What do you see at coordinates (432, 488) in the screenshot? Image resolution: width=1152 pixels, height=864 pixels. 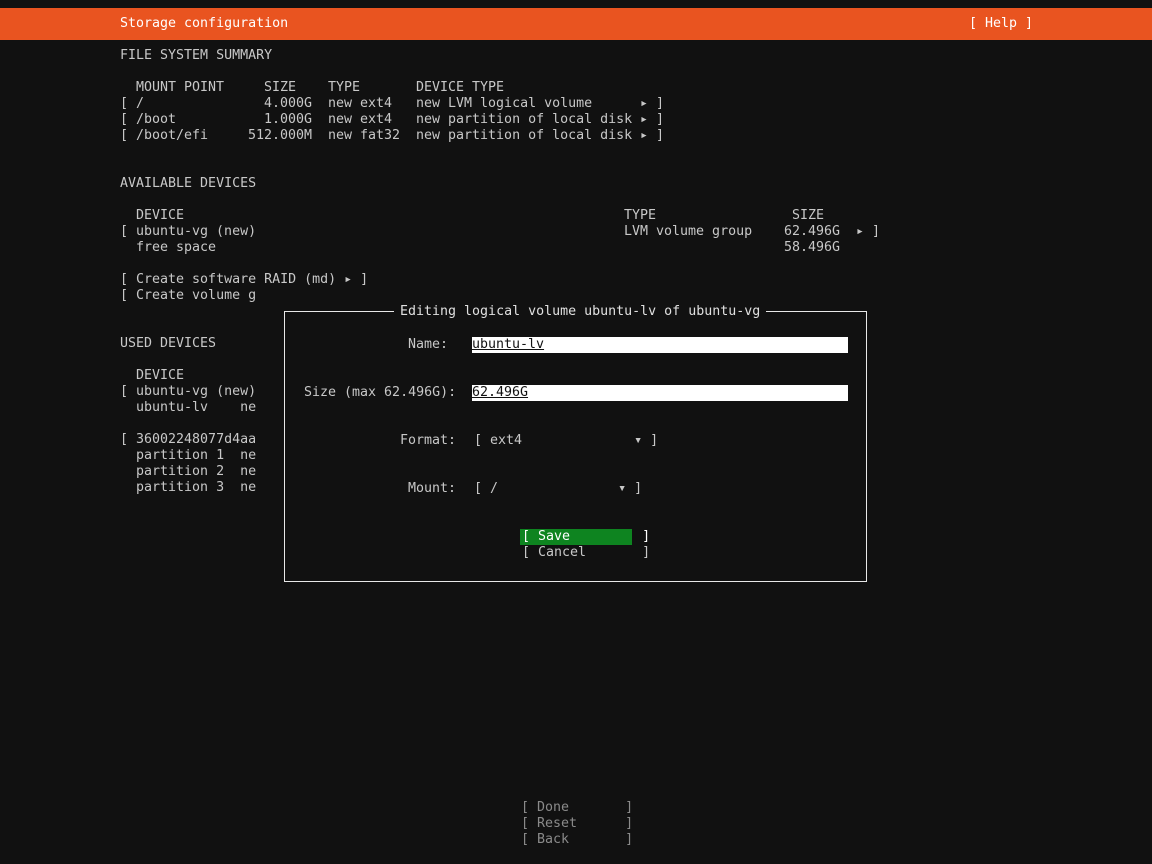 I see `mount-label: Mount:` at bounding box center [432, 488].